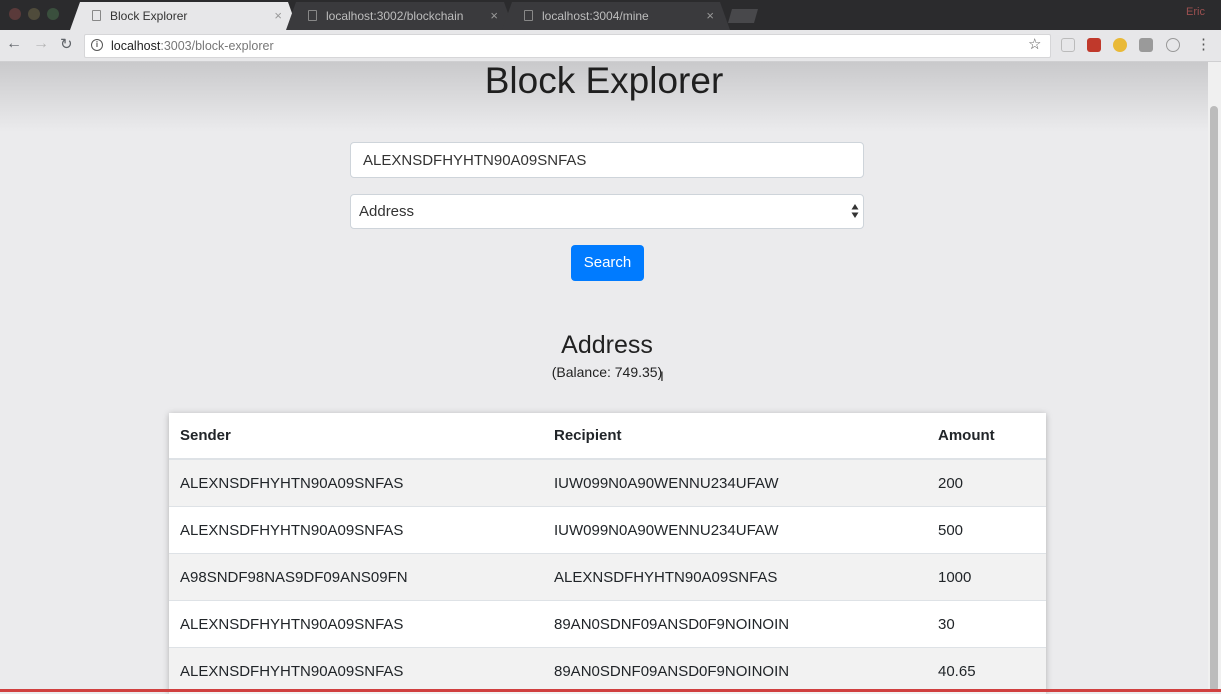 Image resolution: width=1221 pixels, height=694 pixels. Describe the element at coordinates (986, 436) in the screenshot. I see `header-amount: Amount` at that location.